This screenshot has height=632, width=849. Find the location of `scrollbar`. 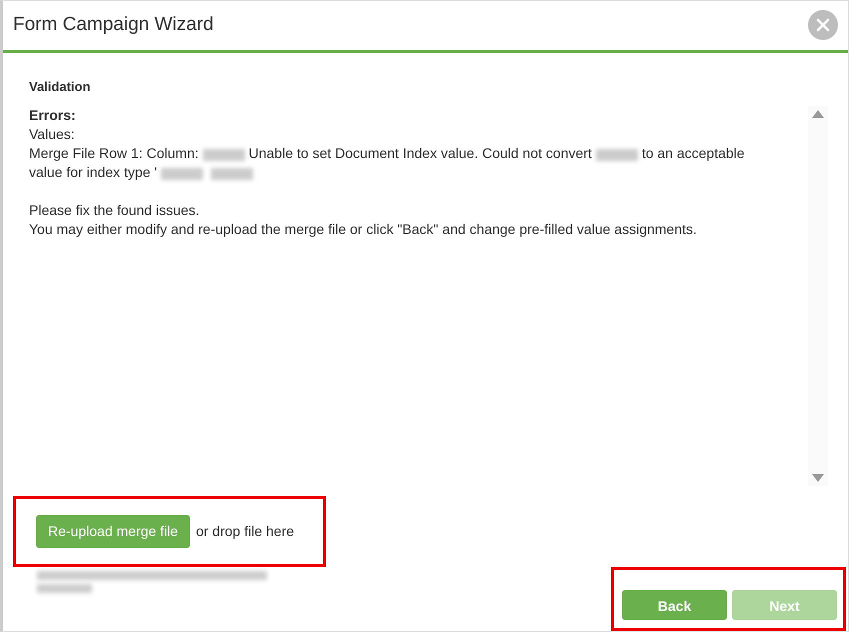

scrollbar is located at coordinates (818, 296).